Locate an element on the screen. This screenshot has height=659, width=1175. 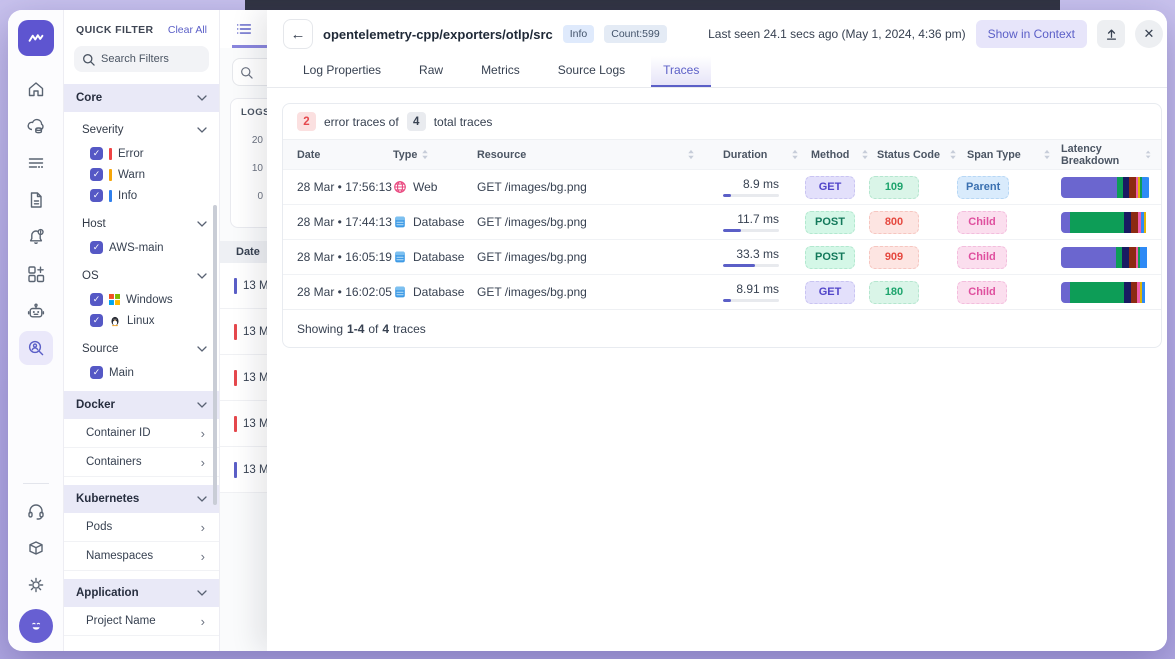
cloud-icon is located at coordinates (35, 126).